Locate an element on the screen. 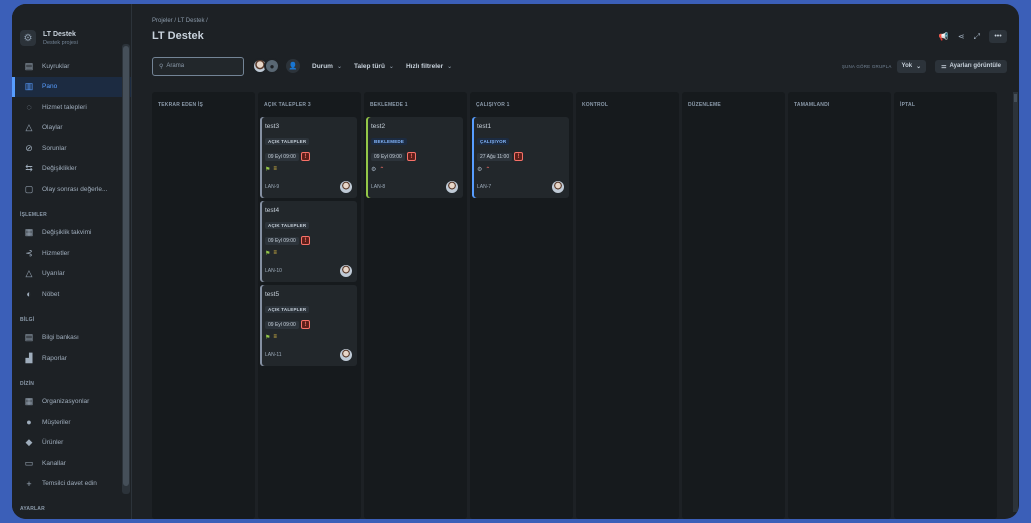 The image size is (1031, 523). board-scrollbar is located at coordinates (1015, 302).